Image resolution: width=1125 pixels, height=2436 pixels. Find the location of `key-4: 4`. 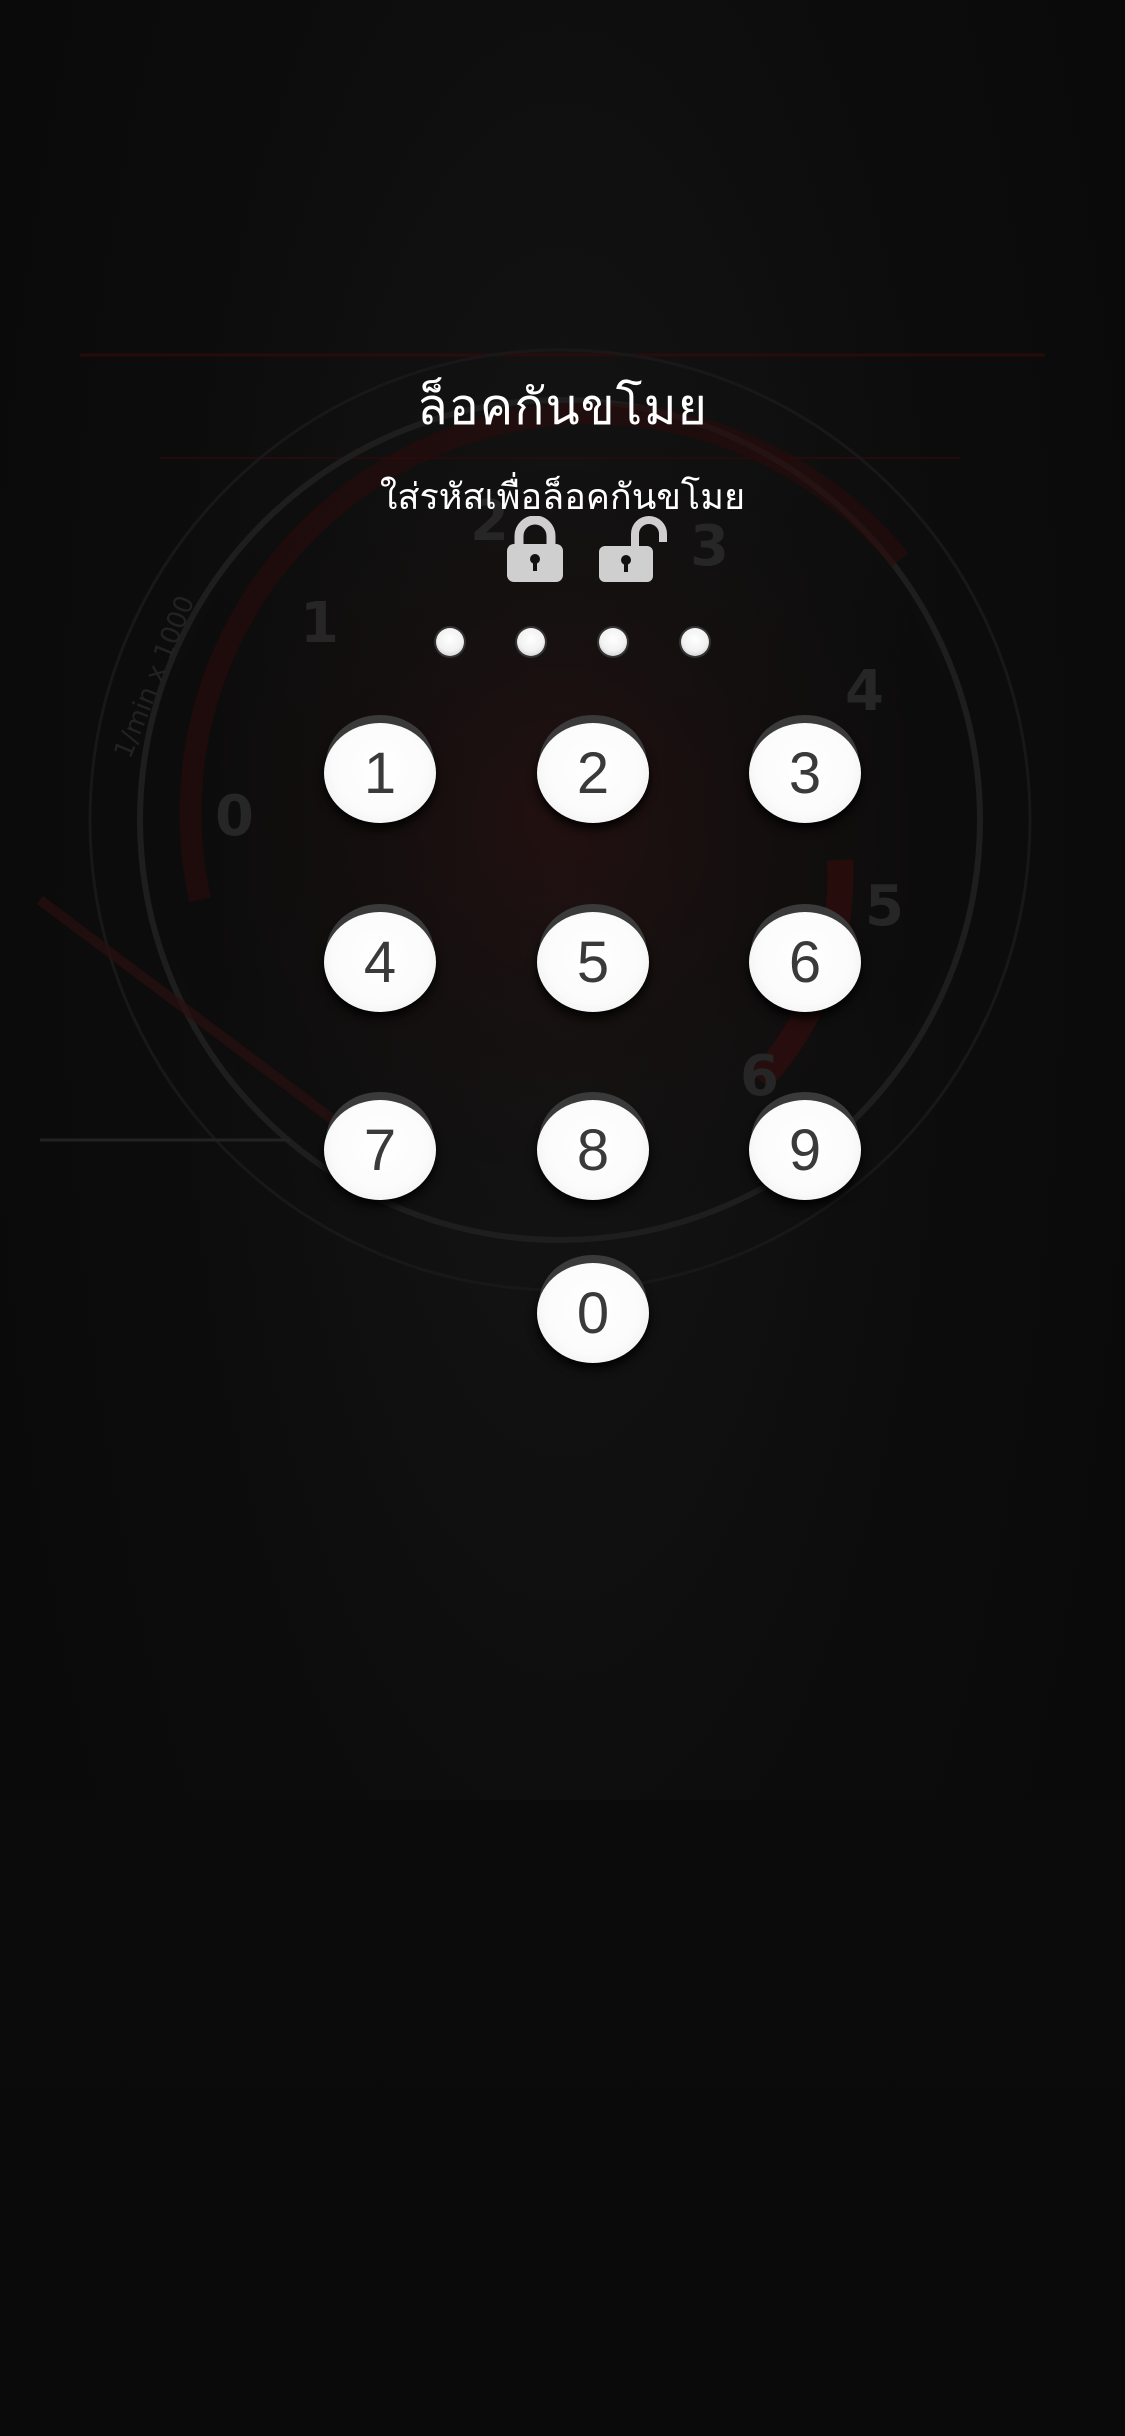

key-4: 4 is located at coordinates (380, 955).